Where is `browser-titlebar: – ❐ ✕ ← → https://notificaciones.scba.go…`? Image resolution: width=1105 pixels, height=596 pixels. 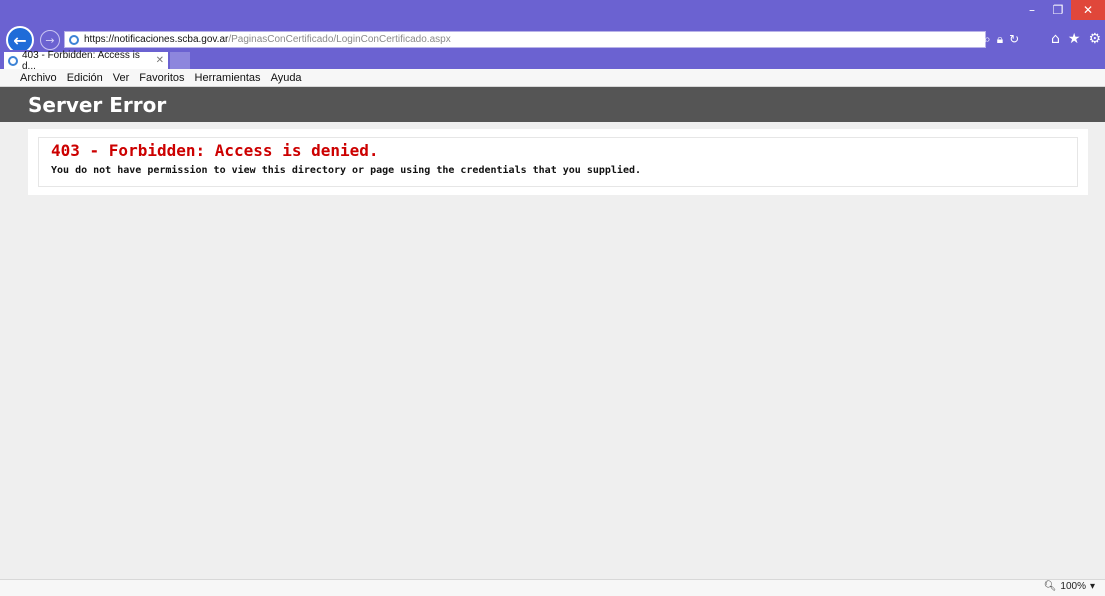 browser-titlebar: – ❐ ✕ ← → https://notificaciones.scba.go… is located at coordinates (552, 27).